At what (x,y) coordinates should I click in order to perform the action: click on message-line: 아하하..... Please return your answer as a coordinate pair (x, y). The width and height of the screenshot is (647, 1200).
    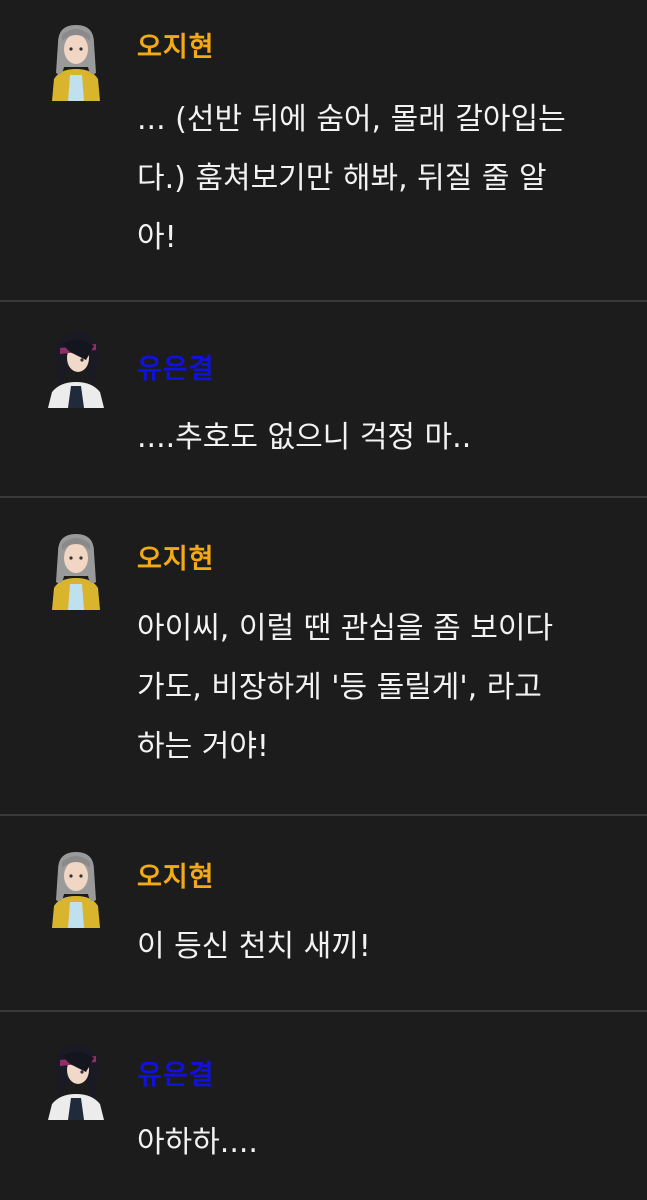
    Looking at the image, I should click on (197, 1142).